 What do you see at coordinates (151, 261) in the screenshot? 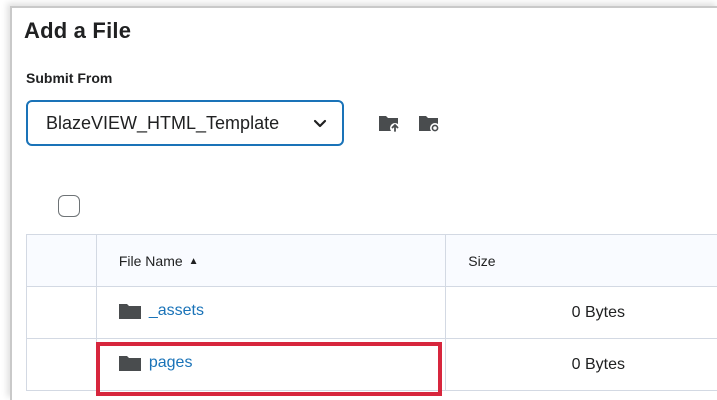
I see `file-name-header-label: File Name` at bounding box center [151, 261].